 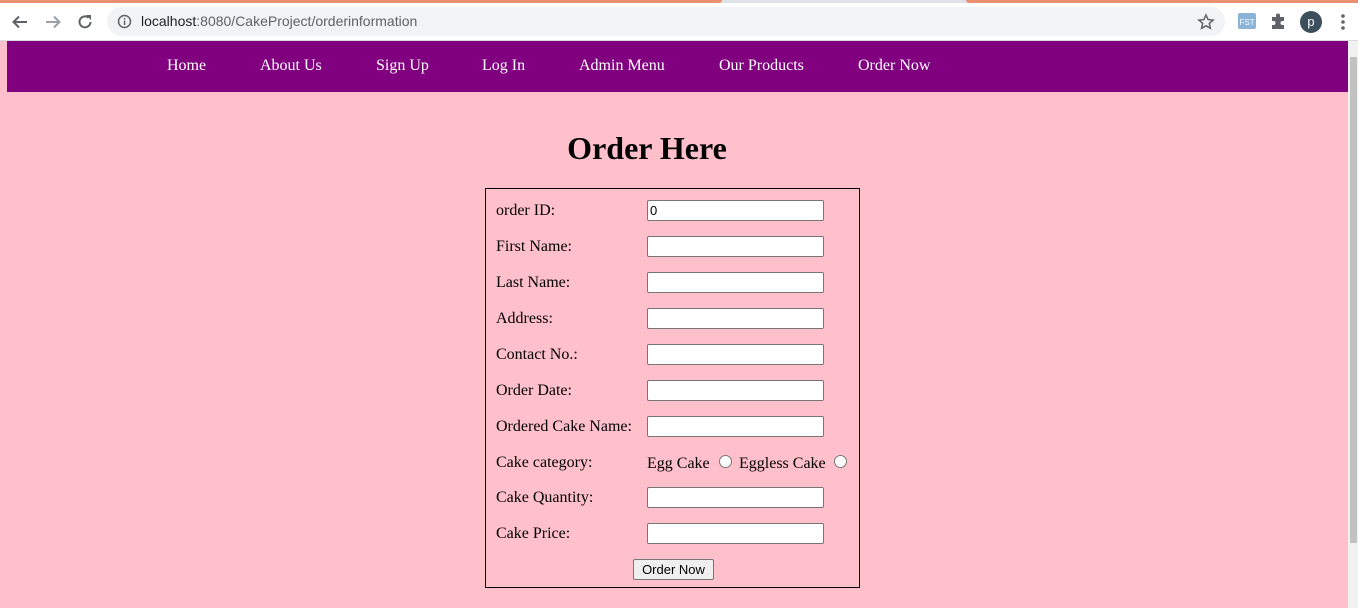 I want to click on nav-log-in: Log In, so click(x=503, y=66).